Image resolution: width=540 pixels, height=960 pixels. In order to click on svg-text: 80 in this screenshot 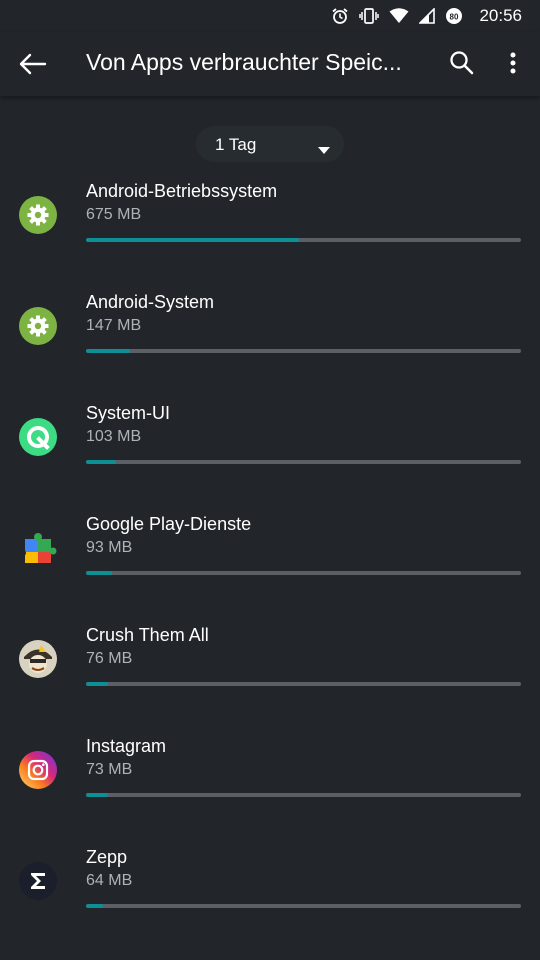, I will do `click(454, 17)`.